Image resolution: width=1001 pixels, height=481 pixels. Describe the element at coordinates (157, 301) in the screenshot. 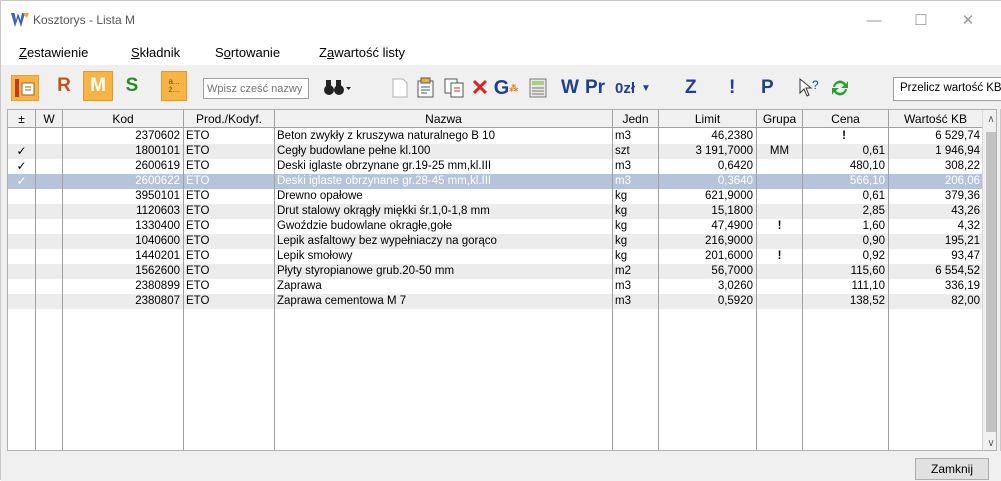

I see `row-kod-cell: 2380807` at that location.